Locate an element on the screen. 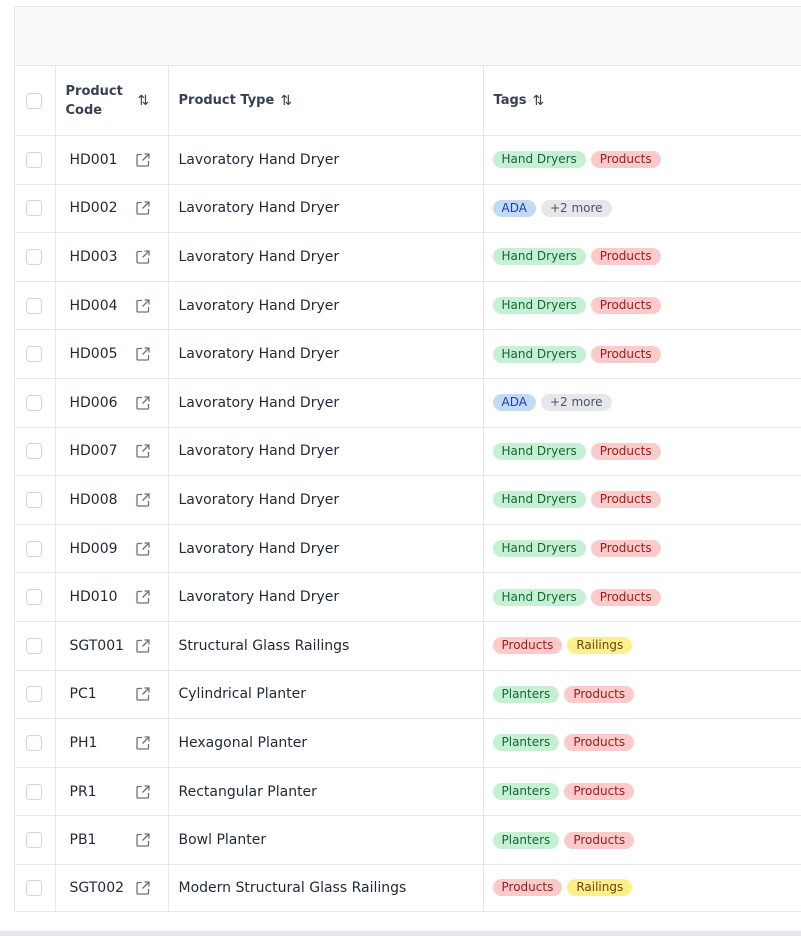 The image size is (801, 936). header-product-code: Product Code ⇅ is located at coordinates (112, 101).